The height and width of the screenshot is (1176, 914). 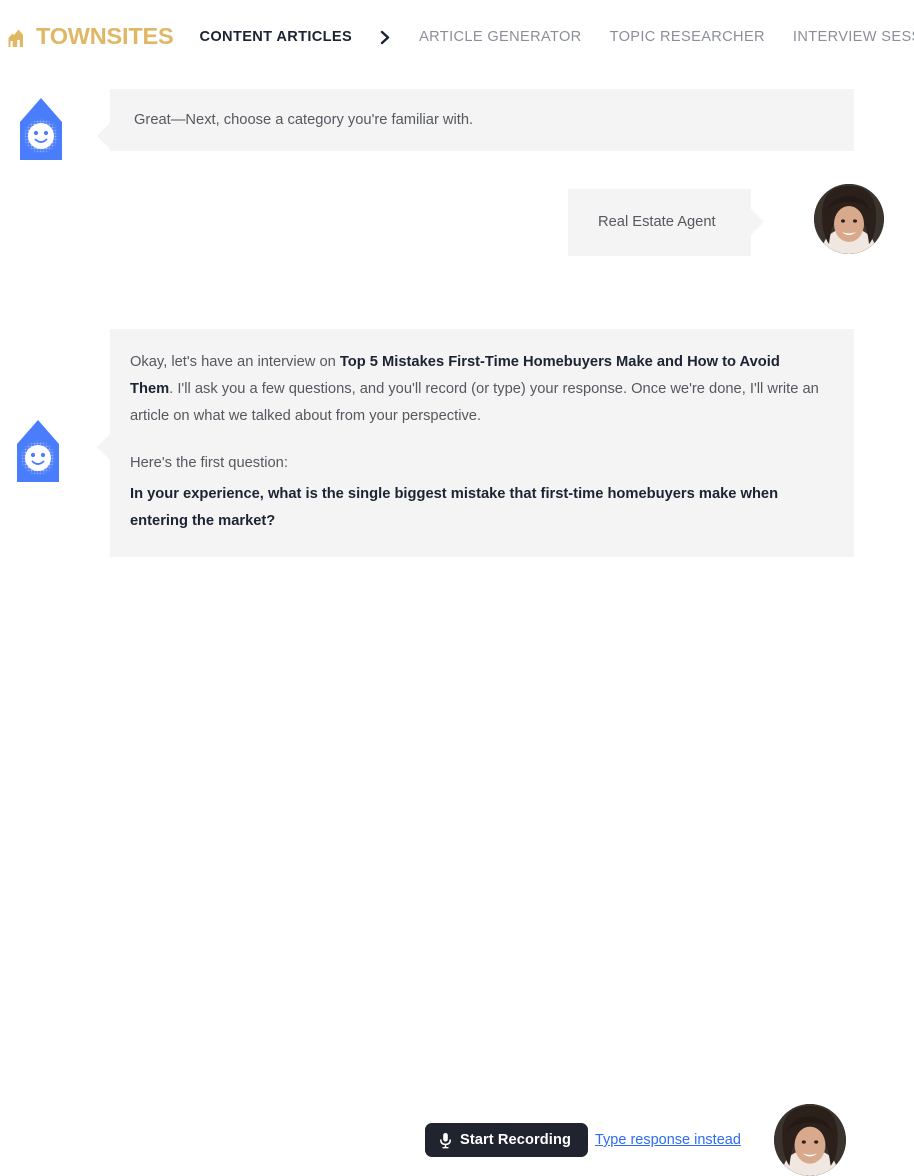 I want to click on nav-item-article-generator: ARTICLE GENERATOR, so click(x=514, y=37).